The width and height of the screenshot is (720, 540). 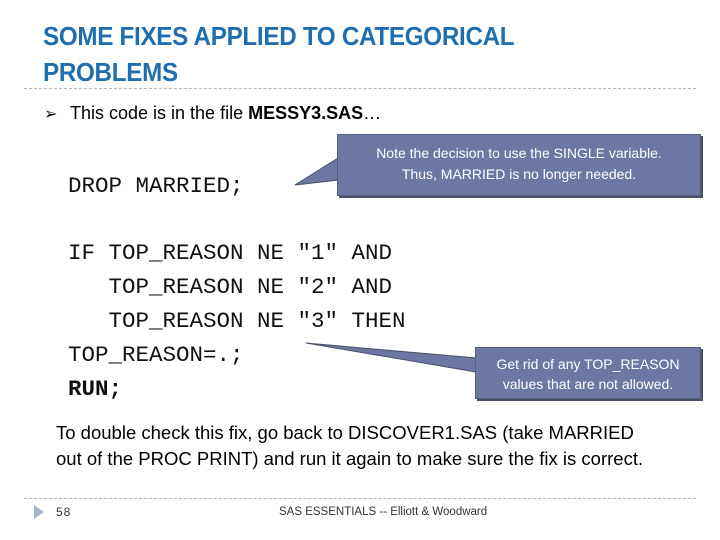 I want to click on footer-divider, so click(x=360, y=498).